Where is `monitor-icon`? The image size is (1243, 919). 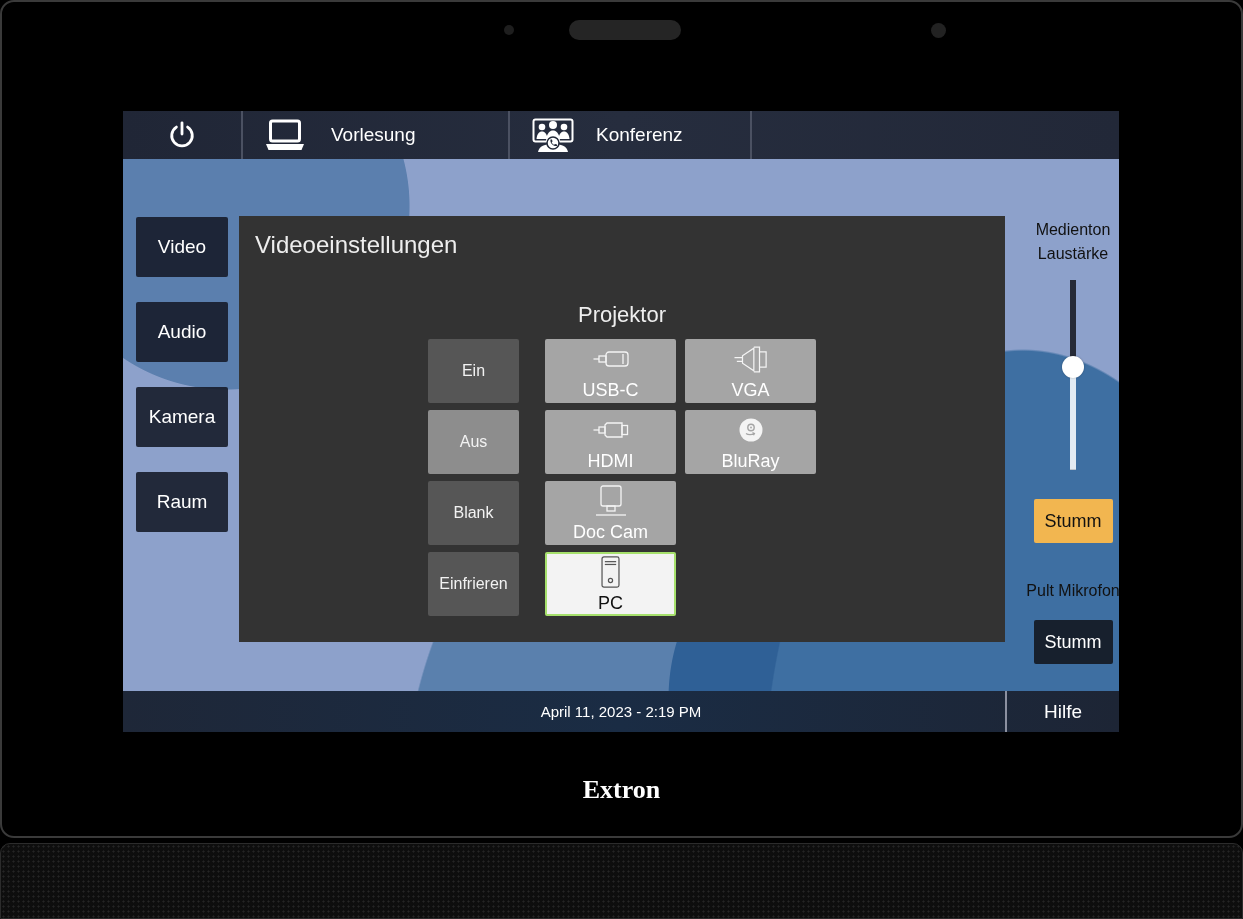
monitor-icon is located at coordinates (610, 501).